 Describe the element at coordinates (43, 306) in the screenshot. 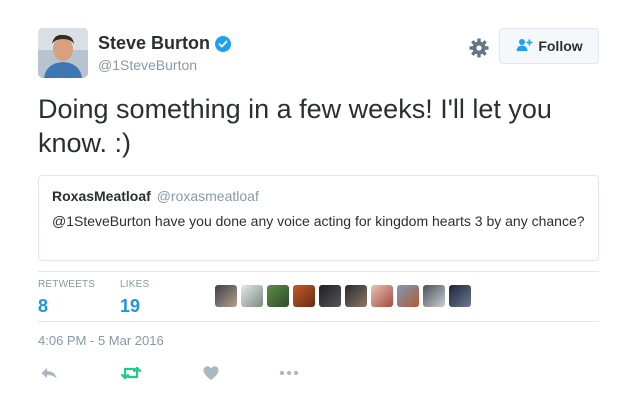

I see `retweets-count: 8` at that location.